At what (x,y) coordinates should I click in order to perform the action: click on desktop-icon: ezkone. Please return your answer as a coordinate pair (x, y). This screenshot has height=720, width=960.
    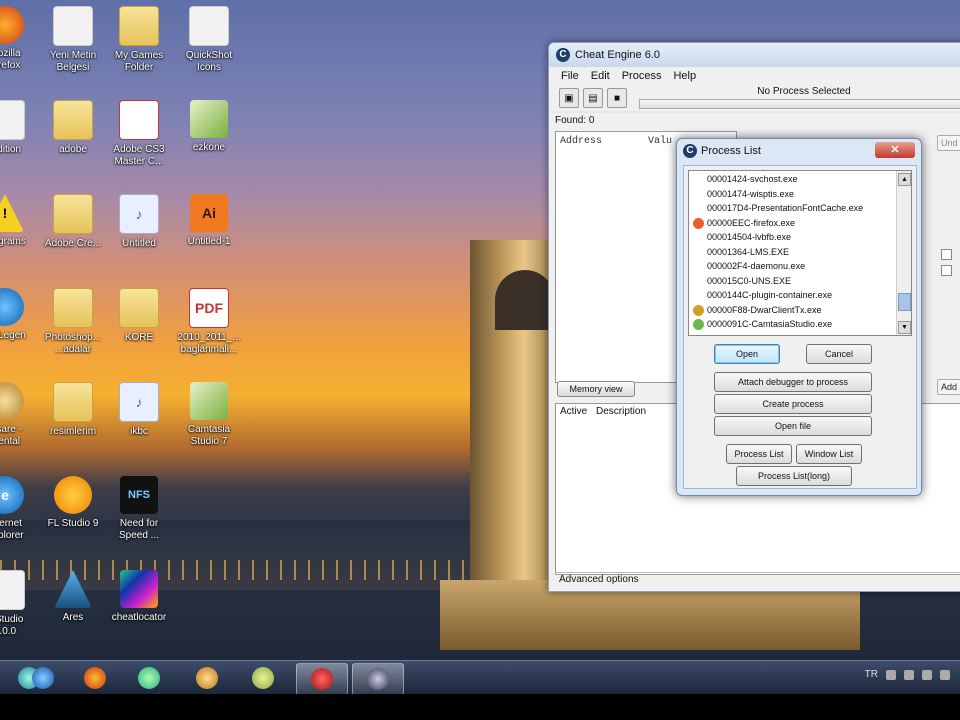
    Looking at the image, I should click on (209, 127).